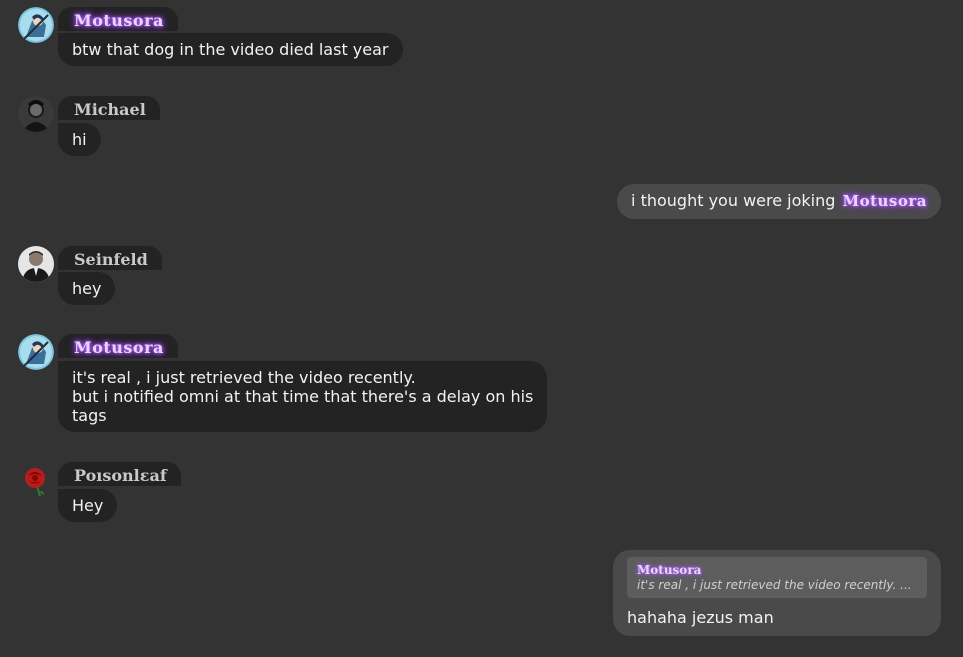 The width and height of the screenshot is (963, 657). What do you see at coordinates (884, 201) in the screenshot?
I see `mention: Motusora` at bounding box center [884, 201].